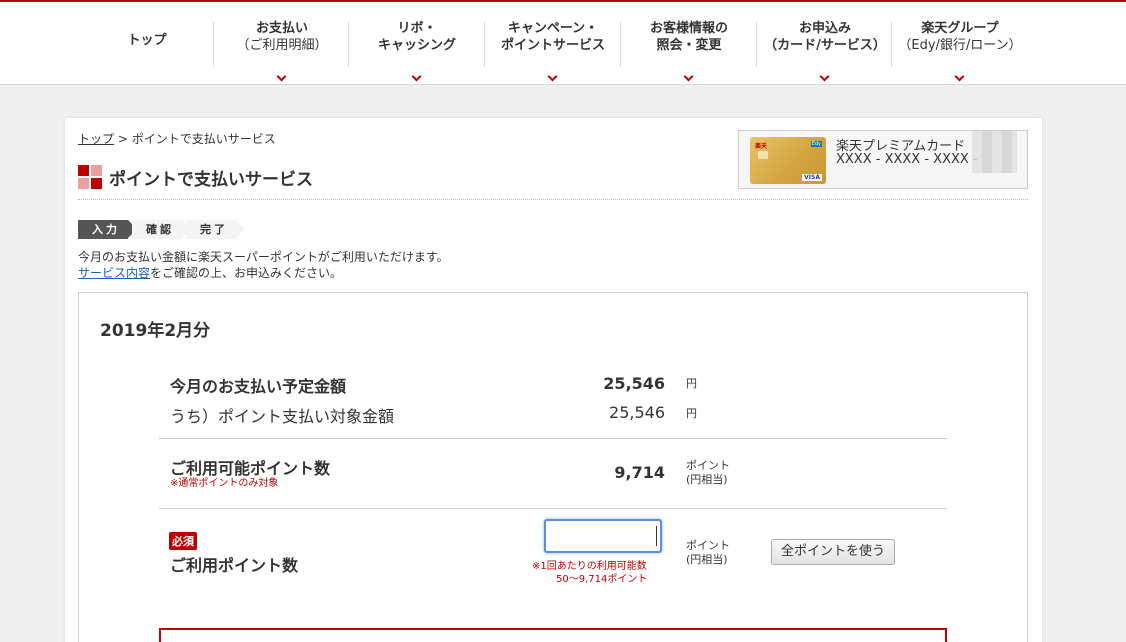 Image resolution: width=1126 pixels, height=642 pixels. What do you see at coordinates (282, 416) in the screenshot?
I see `target-amount-label: うち）ポイント支払い対象金額` at bounding box center [282, 416].